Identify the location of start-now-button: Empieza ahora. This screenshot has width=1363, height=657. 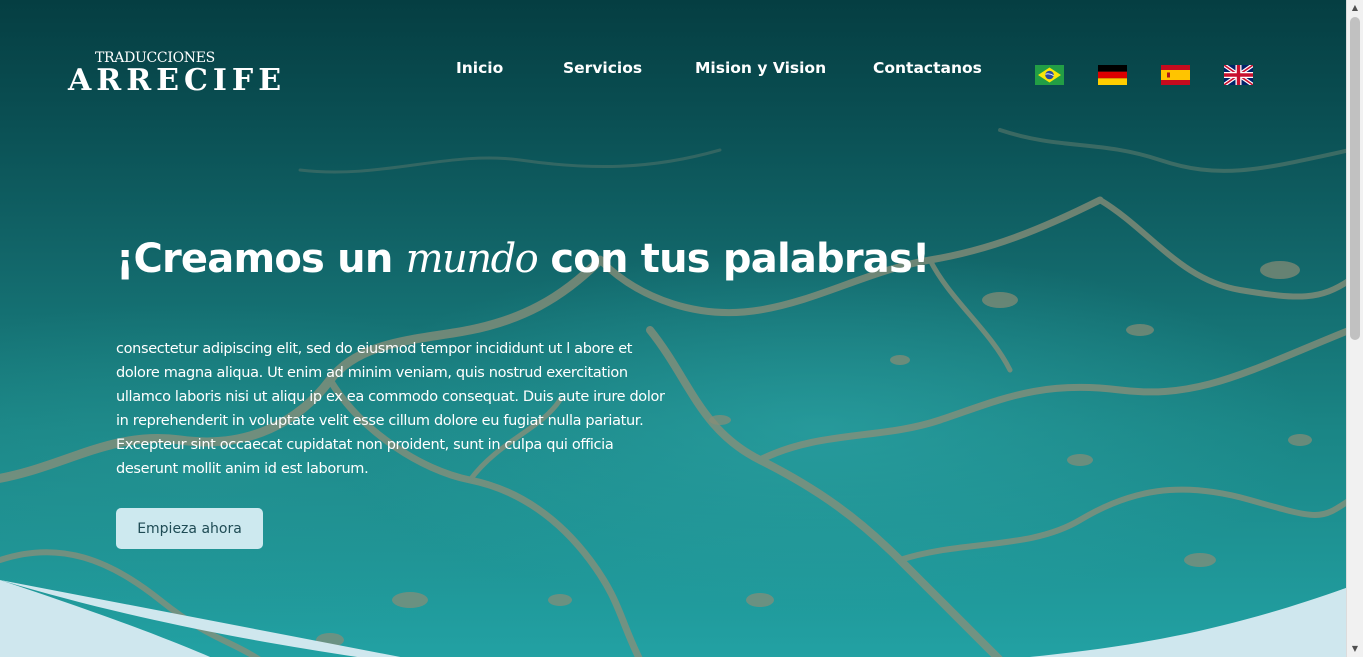
(189, 528).